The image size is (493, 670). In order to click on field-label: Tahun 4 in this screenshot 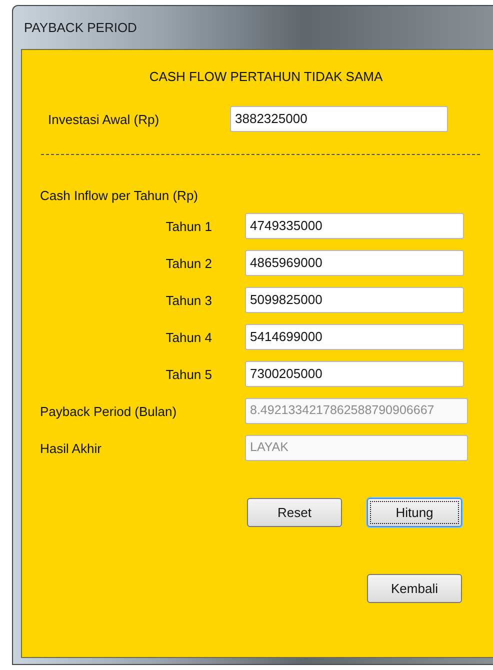, I will do `click(188, 337)`.